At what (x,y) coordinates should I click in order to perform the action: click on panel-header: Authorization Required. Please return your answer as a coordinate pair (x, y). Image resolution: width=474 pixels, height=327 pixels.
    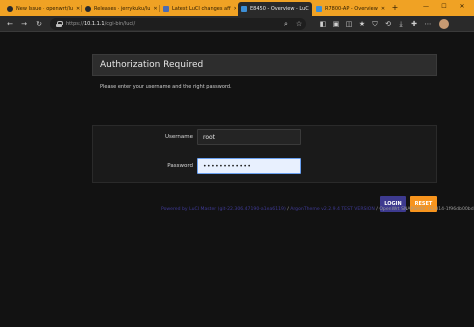
    Looking at the image, I should click on (264, 65).